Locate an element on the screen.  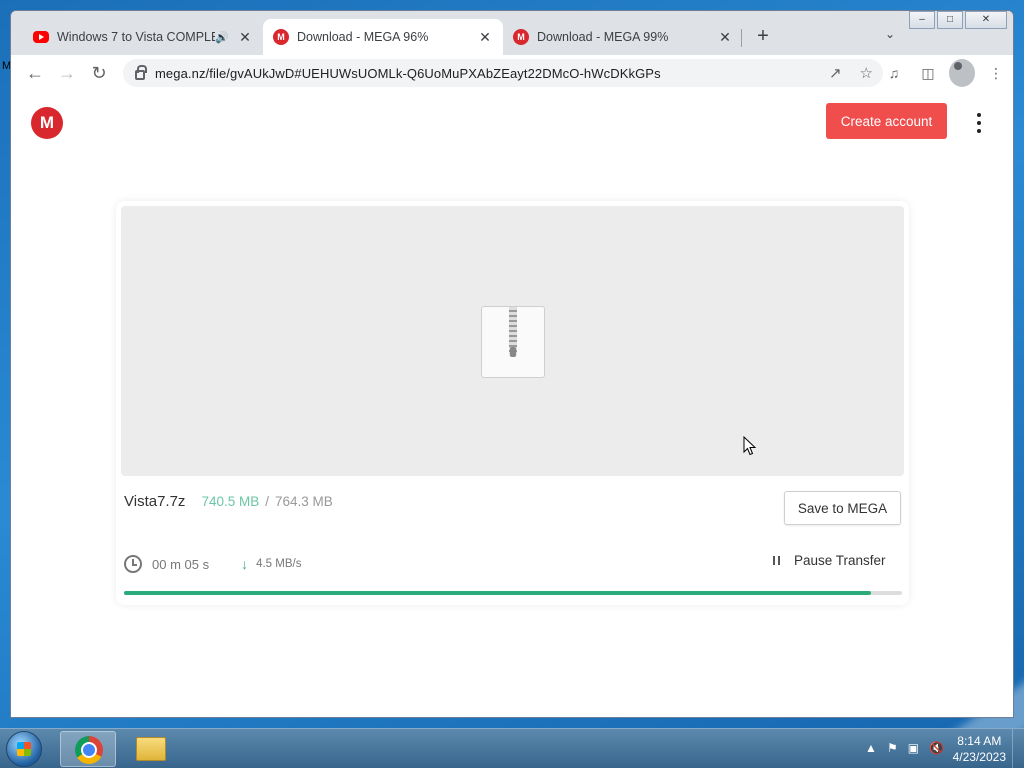
side-panel-icon: ◫ is located at coordinates (928, 73).